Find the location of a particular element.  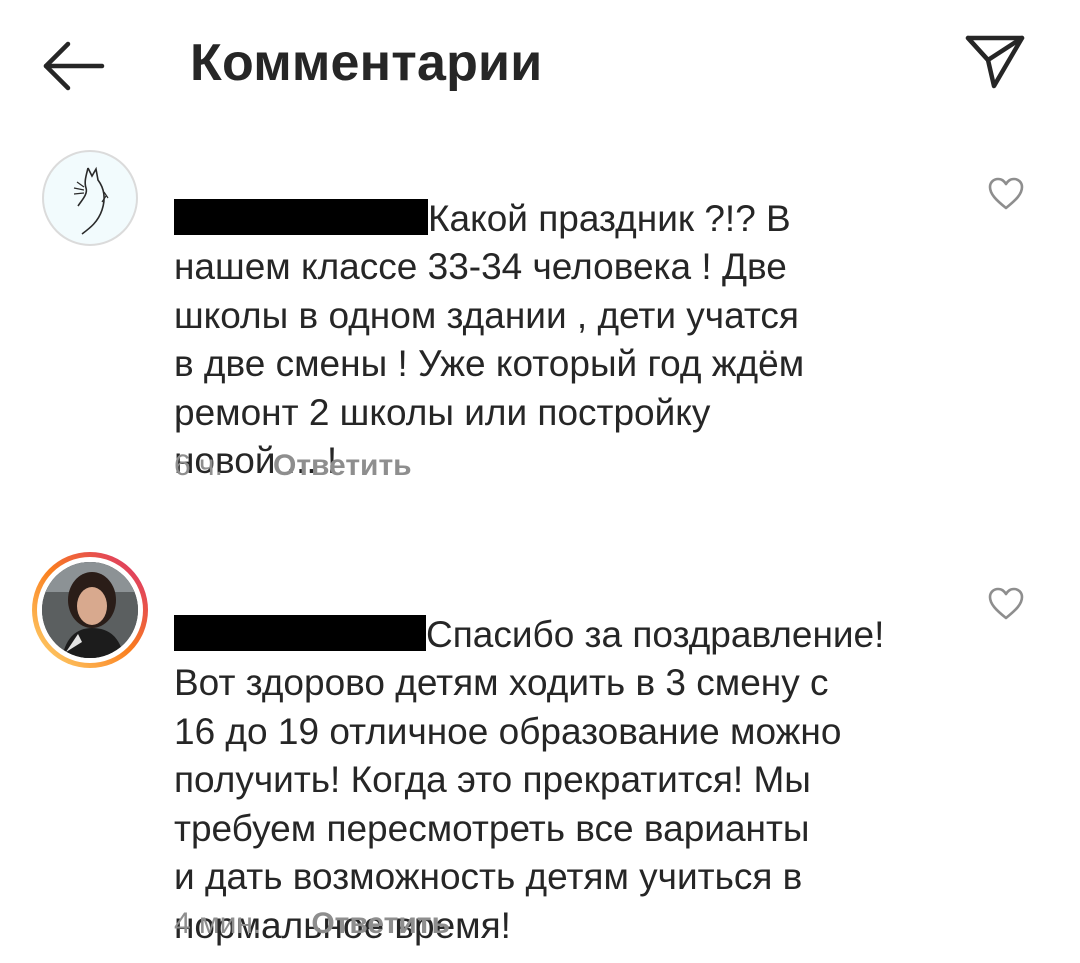

woman-photo-avatar is located at coordinates (90, 610).